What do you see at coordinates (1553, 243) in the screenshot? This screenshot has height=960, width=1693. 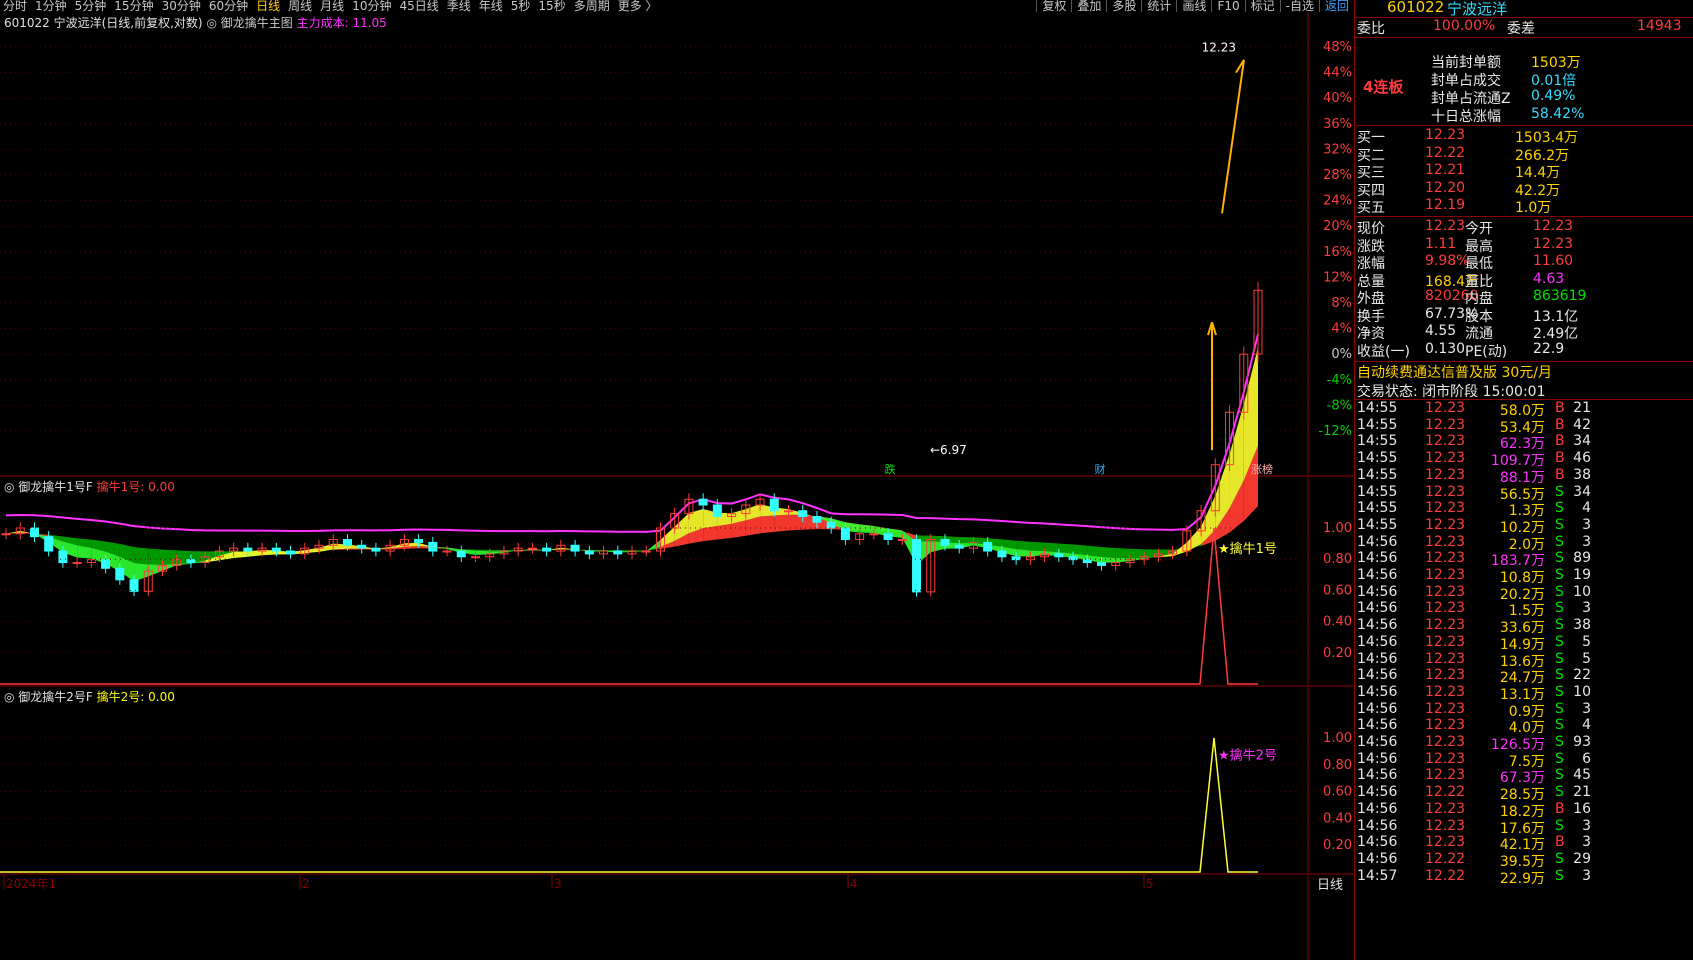 I see `quote-value-2: 12.23` at bounding box center [1553, 243].